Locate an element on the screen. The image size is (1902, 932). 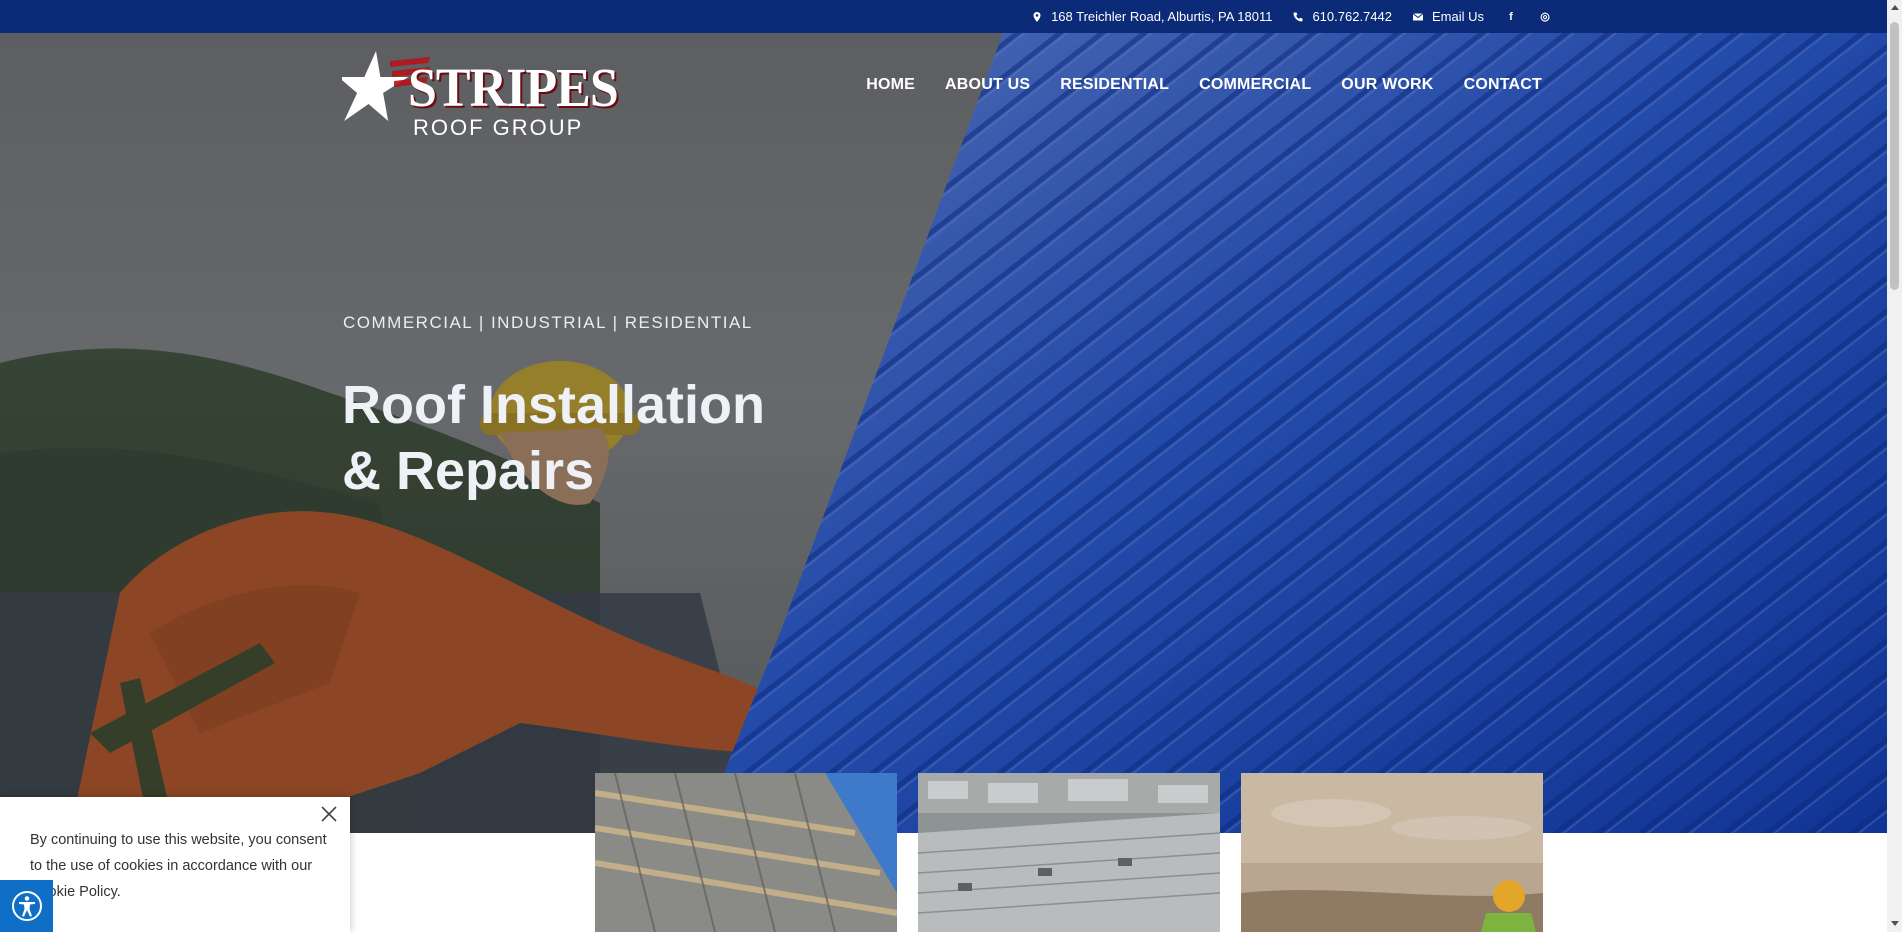
nav-our-work: OUR WORK is located at coordinates (1387, 85).